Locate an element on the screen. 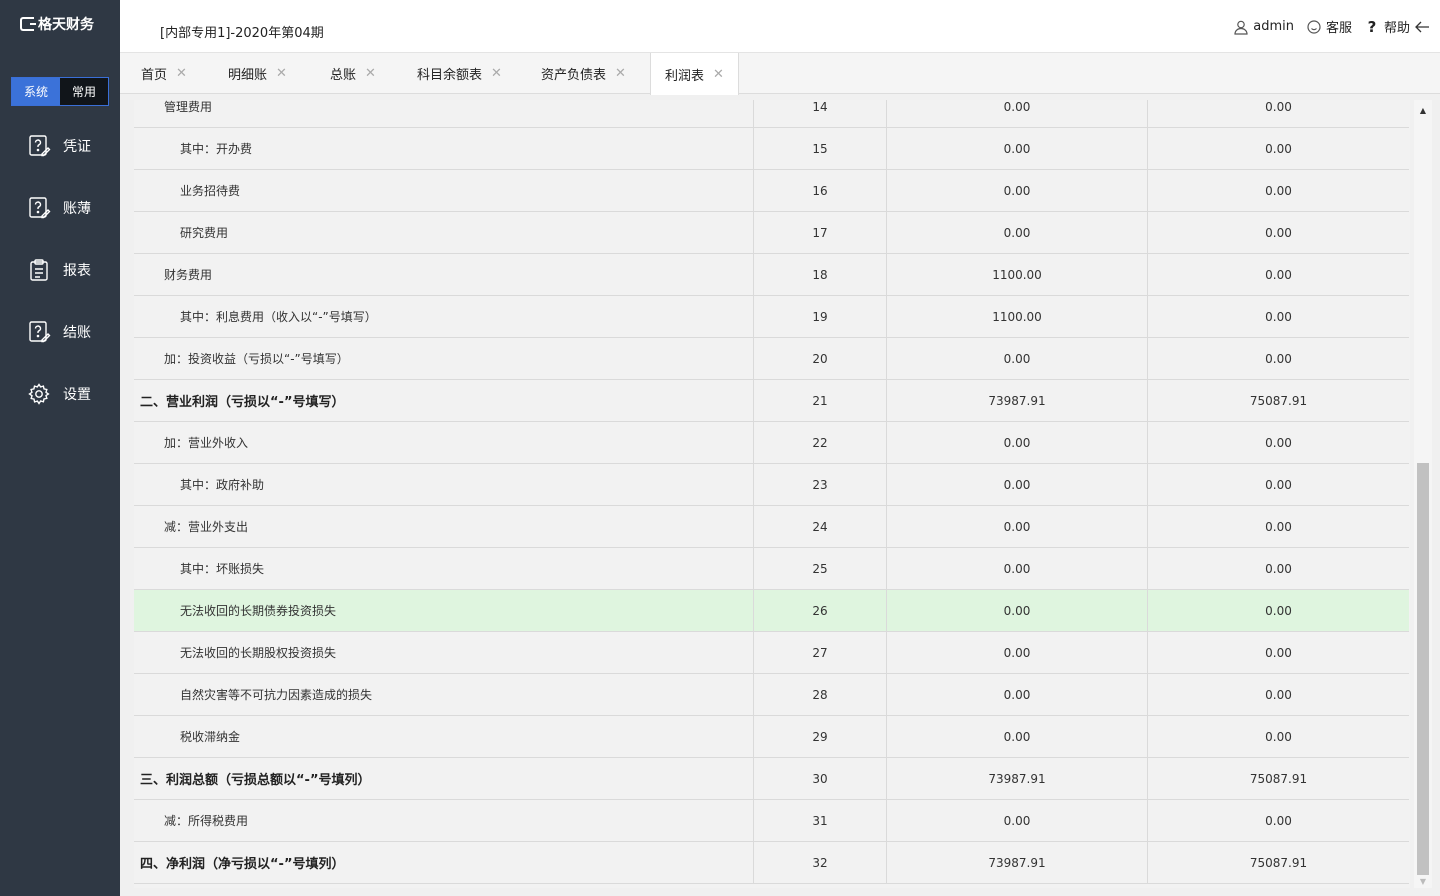  table-row: 自然灾害等不可抗力因素造成的损失 28 0.00 0.00 is located at coordinates (771, 695).